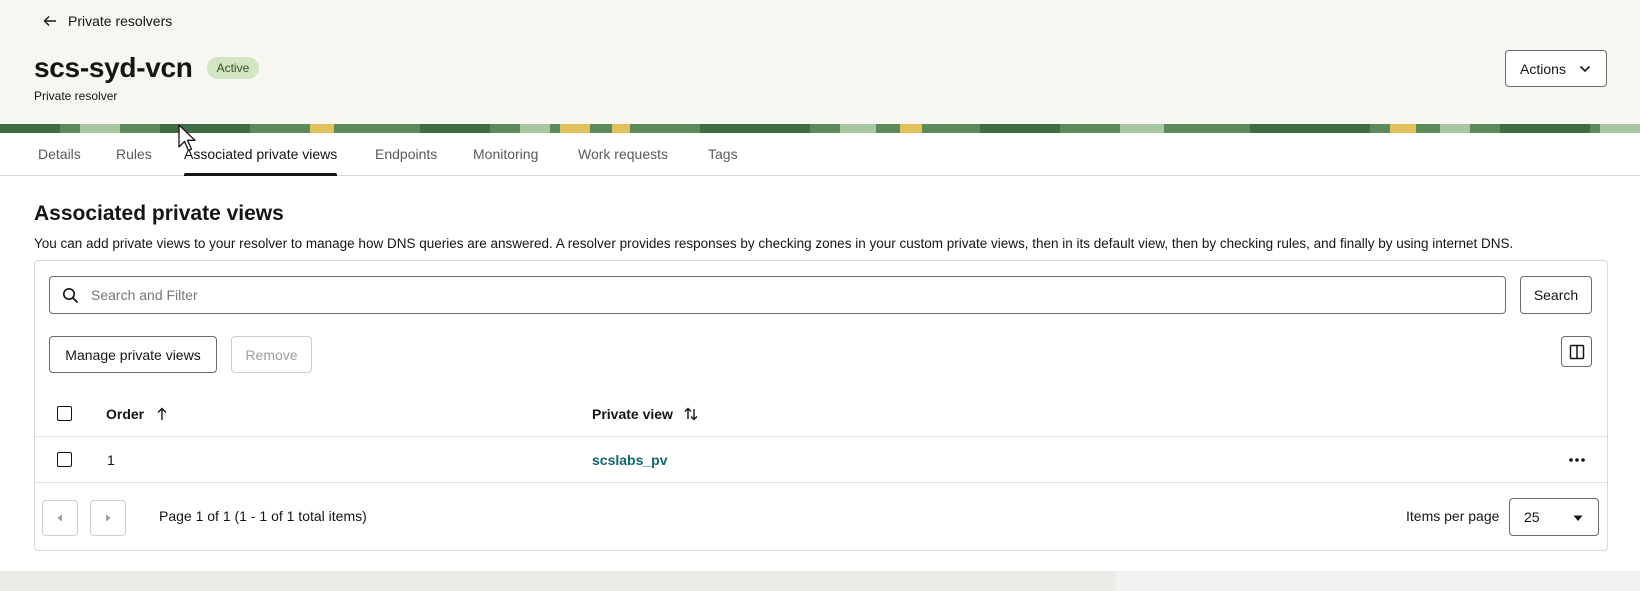 This screenshot has height=591, width=1640. I want to click on tab-monitoring: Monitoring, so click(505, 154).